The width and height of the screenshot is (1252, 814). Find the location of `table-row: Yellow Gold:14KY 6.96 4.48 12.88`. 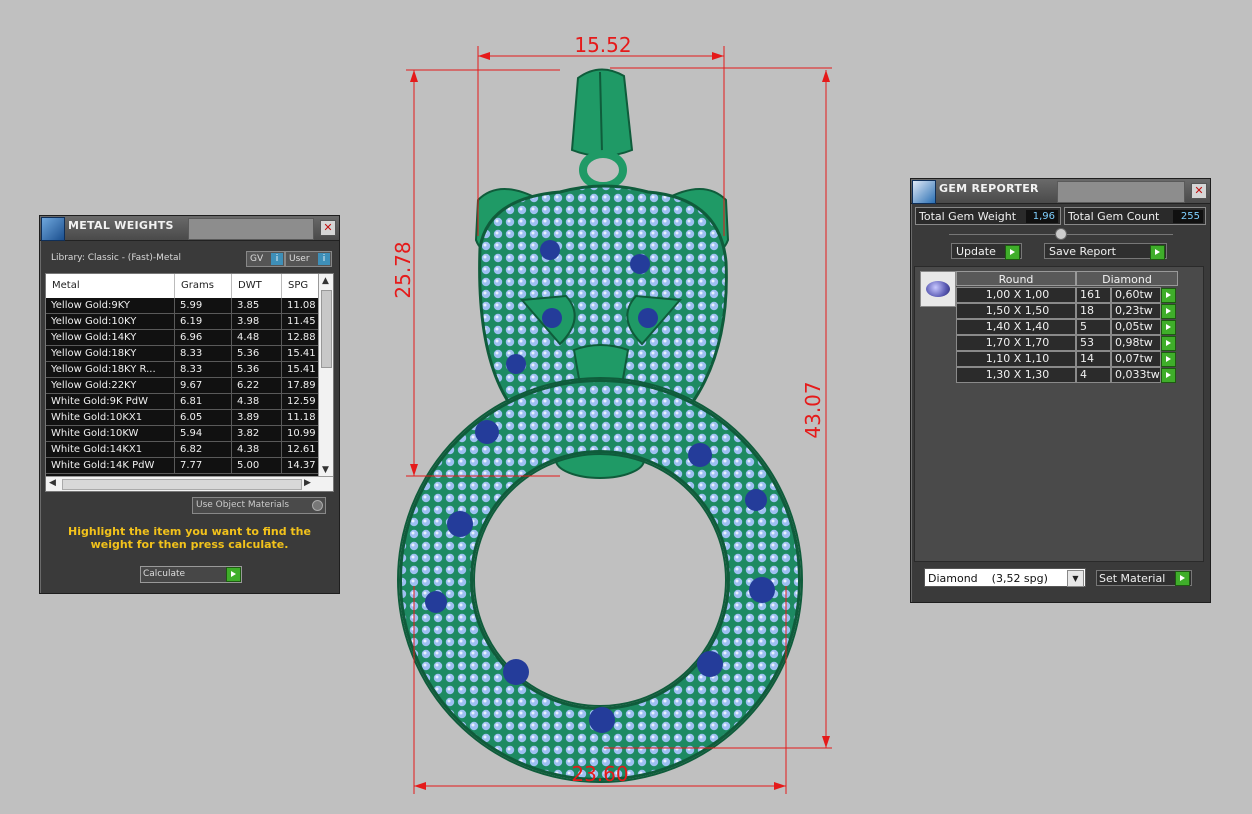

table-row: Yellow Gold:14KY 6.96 4.48 12.88 is located at coordinates (182, 338).